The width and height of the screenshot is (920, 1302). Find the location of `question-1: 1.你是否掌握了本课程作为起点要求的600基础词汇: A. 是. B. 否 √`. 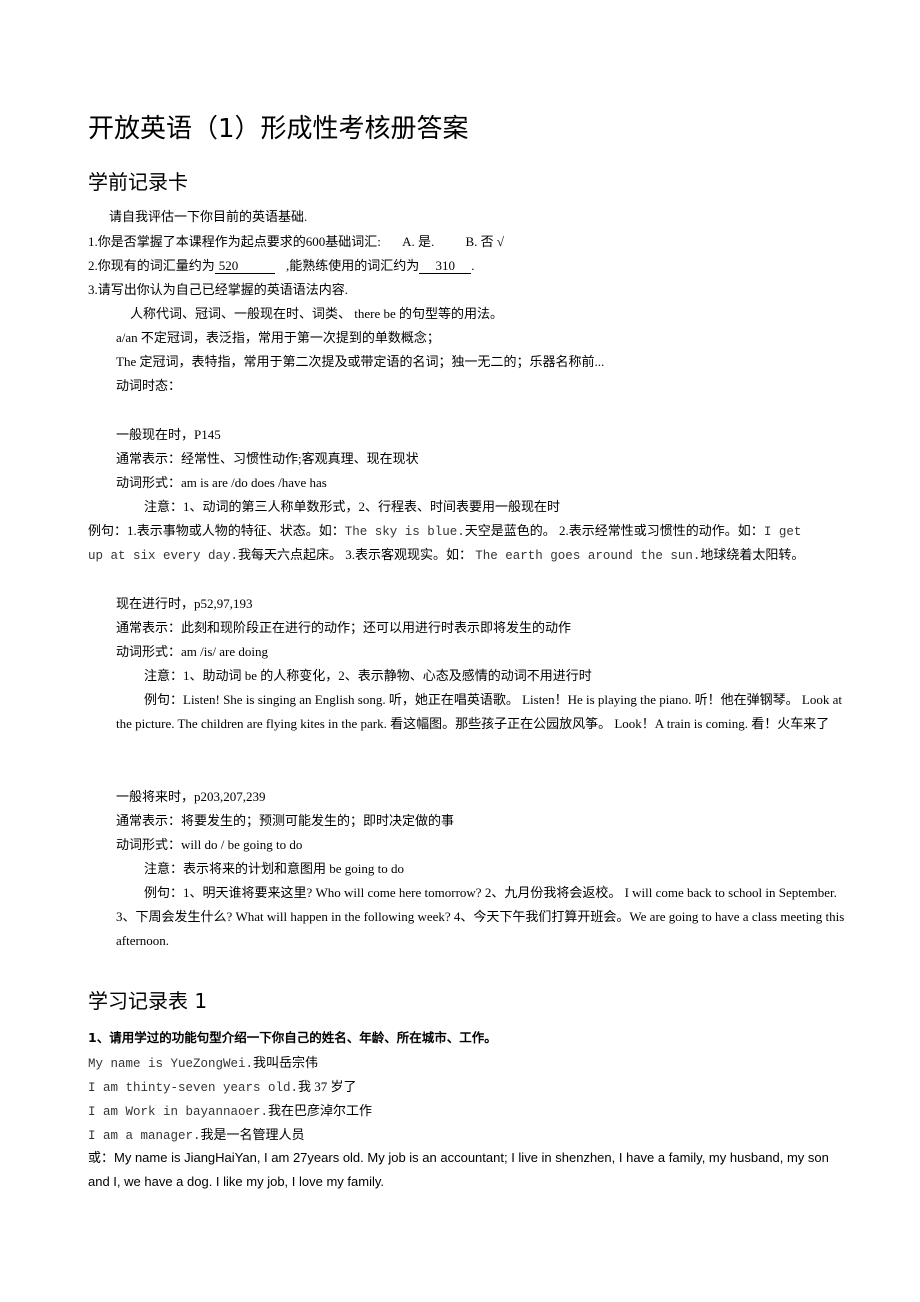

question-1: 1.你是否掌握了本课程作为起点要求的600基础词汇: A. 是. B. 否 √ is located at coordinates (296, 242).